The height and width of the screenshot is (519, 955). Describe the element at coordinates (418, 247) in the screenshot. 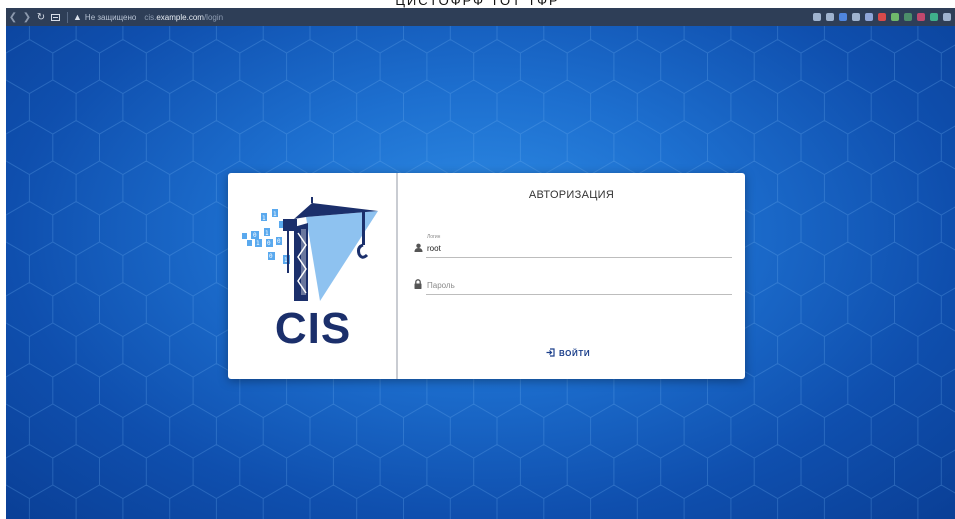

I see `user-icon` at that location.